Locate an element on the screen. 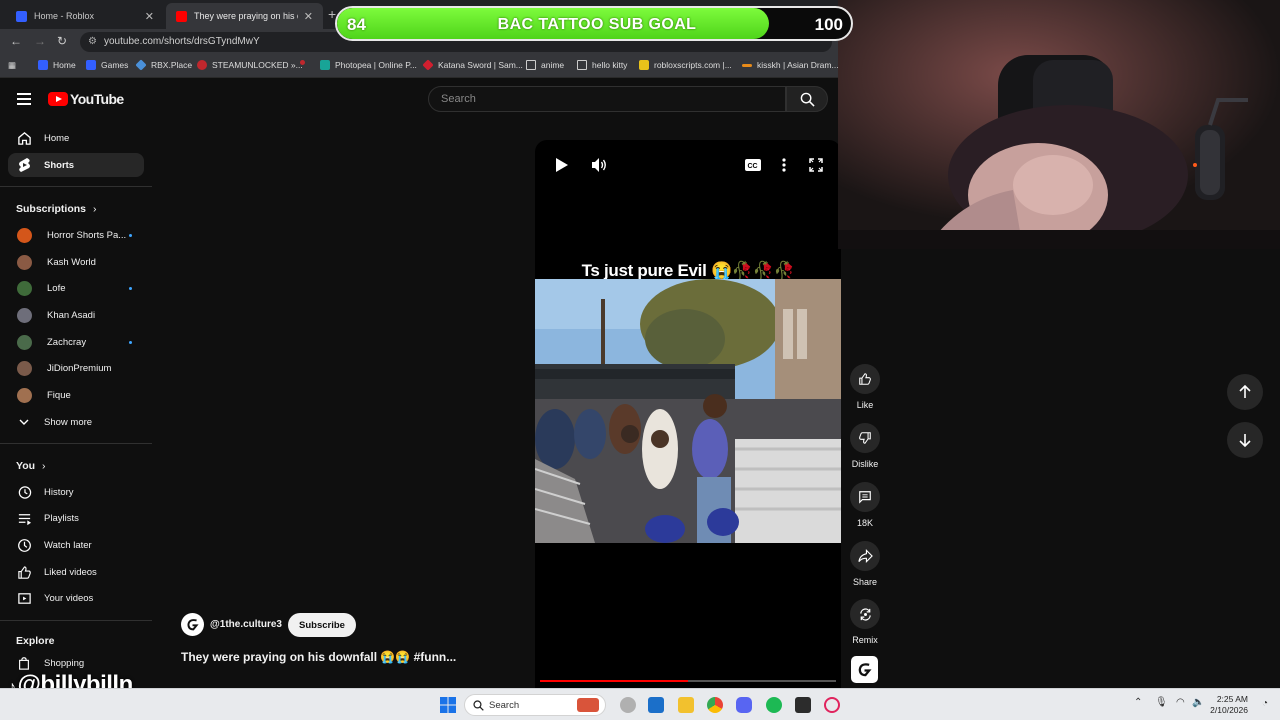  discord-icon is located at coordinates (744, 705).